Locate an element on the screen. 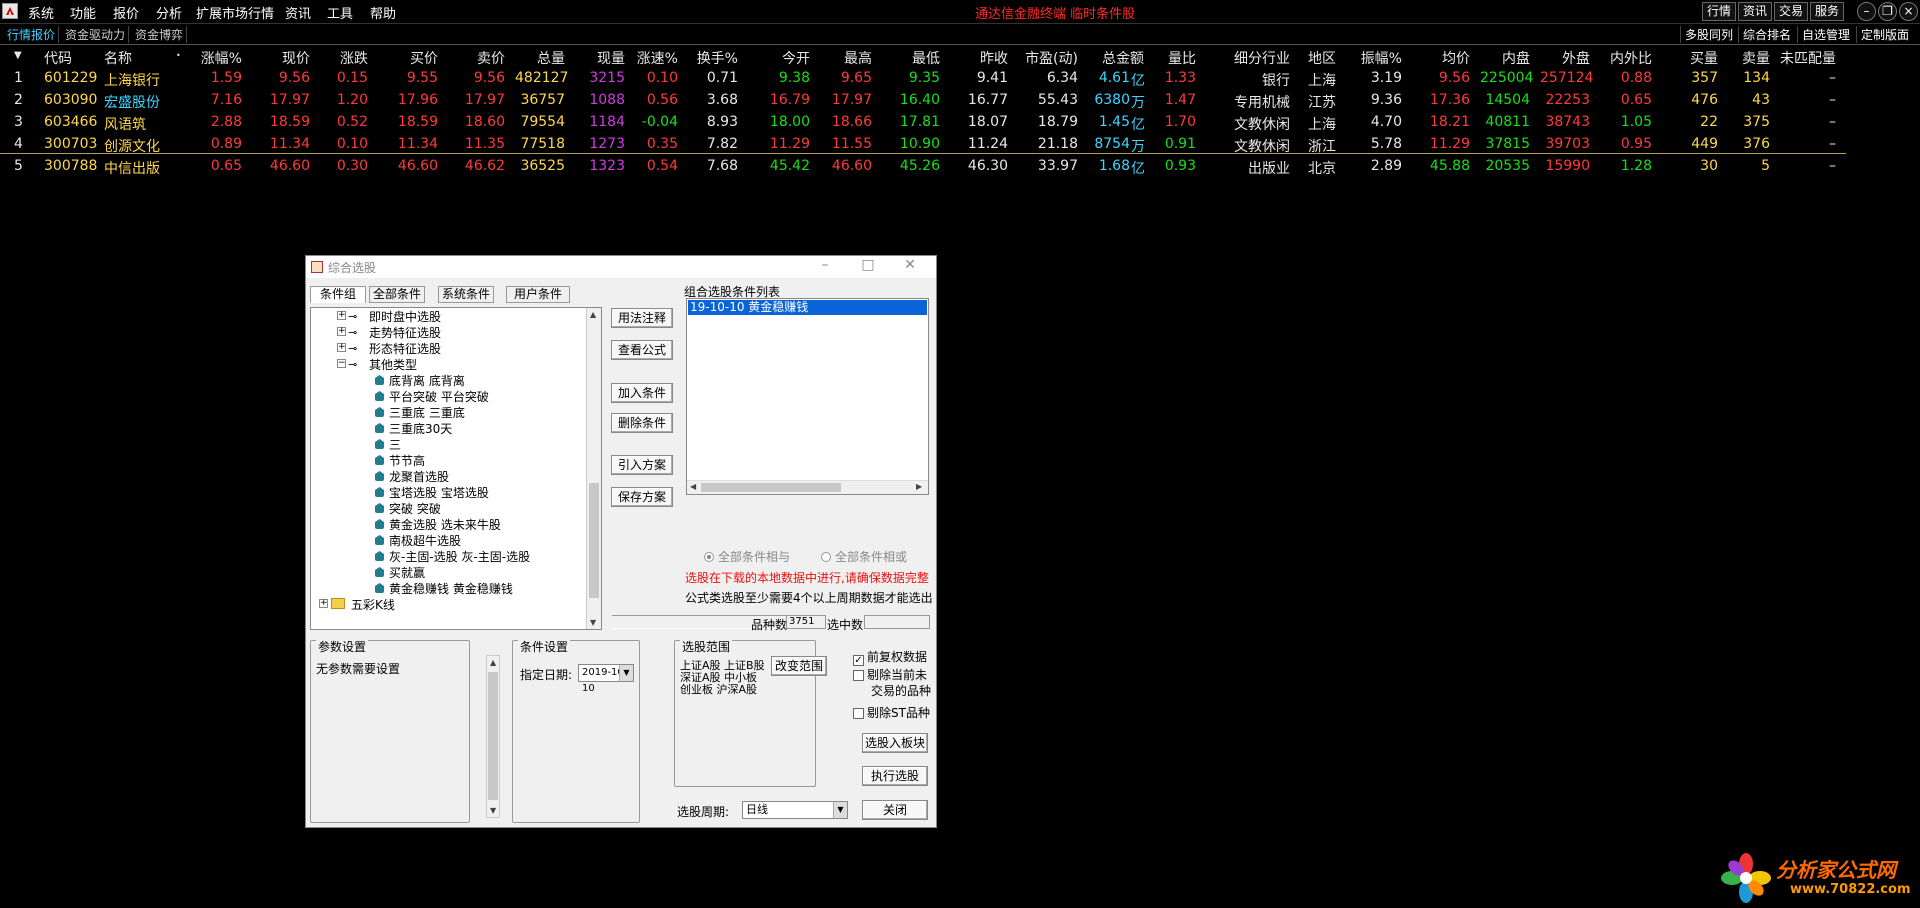 The height and width of the screenshot is (908, 1920). tree-scrollbar: ▲ ▼ is located at coordinates (593, 468).